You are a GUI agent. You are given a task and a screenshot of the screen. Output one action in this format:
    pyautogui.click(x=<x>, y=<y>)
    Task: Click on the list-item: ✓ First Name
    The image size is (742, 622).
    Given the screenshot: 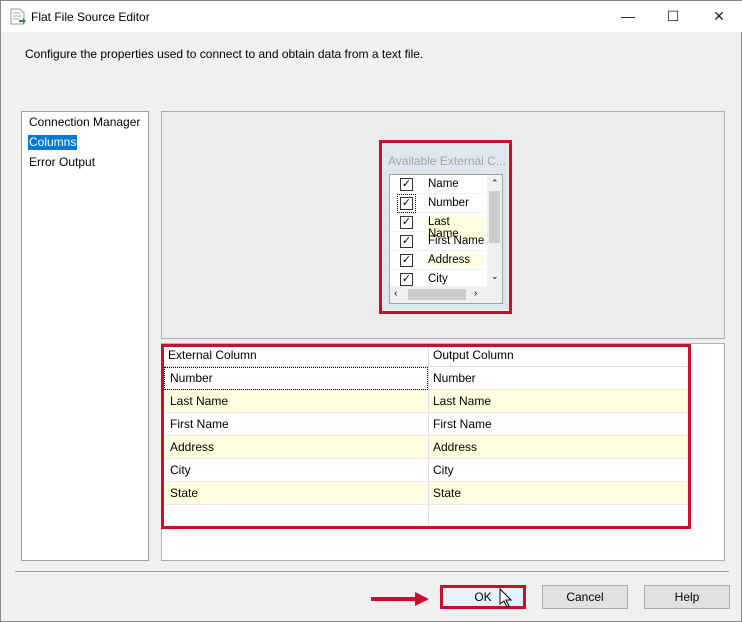 What is the action you would take?
    pyautogui.click(x=438, y=241)
    